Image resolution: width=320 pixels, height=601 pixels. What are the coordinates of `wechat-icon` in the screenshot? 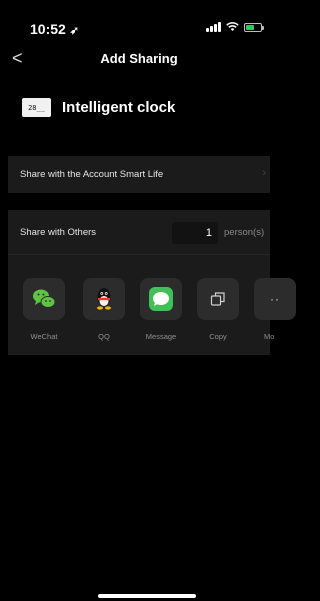 It's located at (44, 299).